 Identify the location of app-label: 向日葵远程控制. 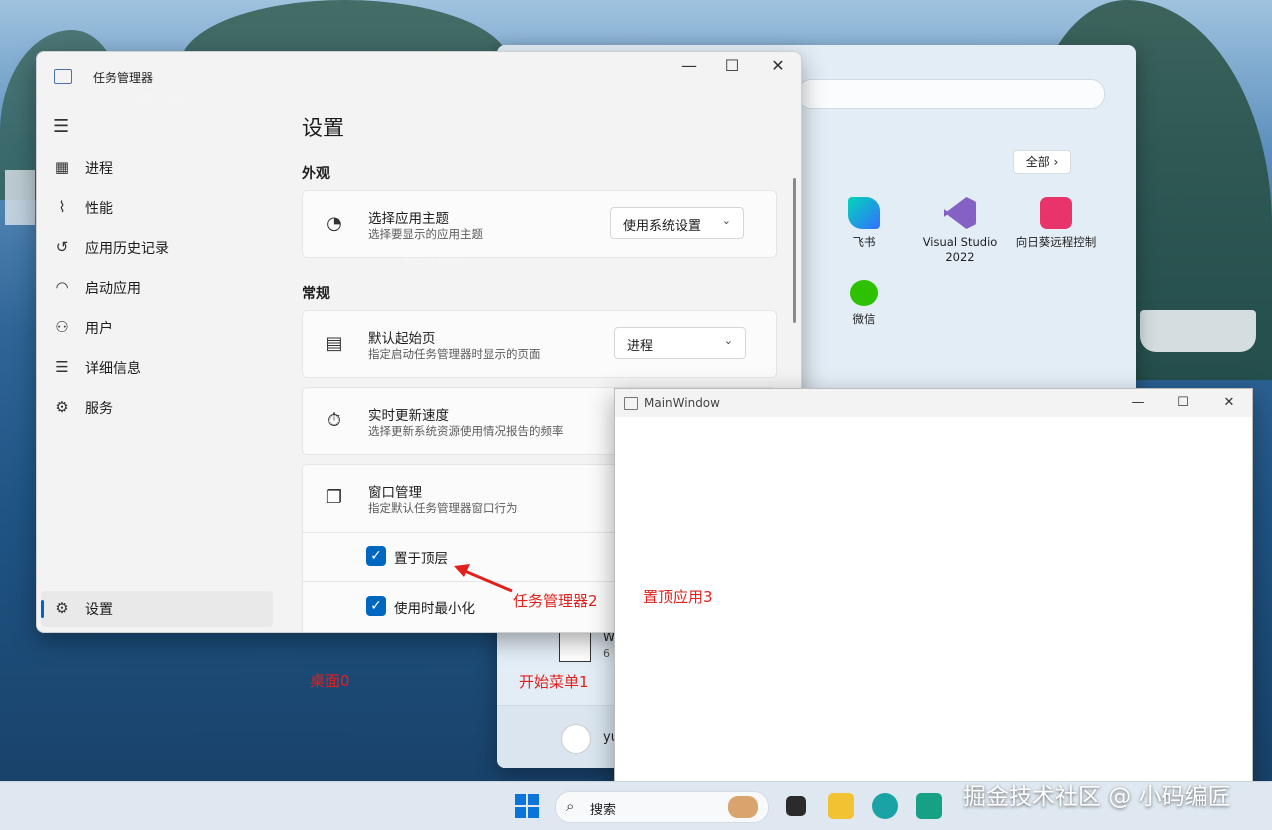
(1056, 242).